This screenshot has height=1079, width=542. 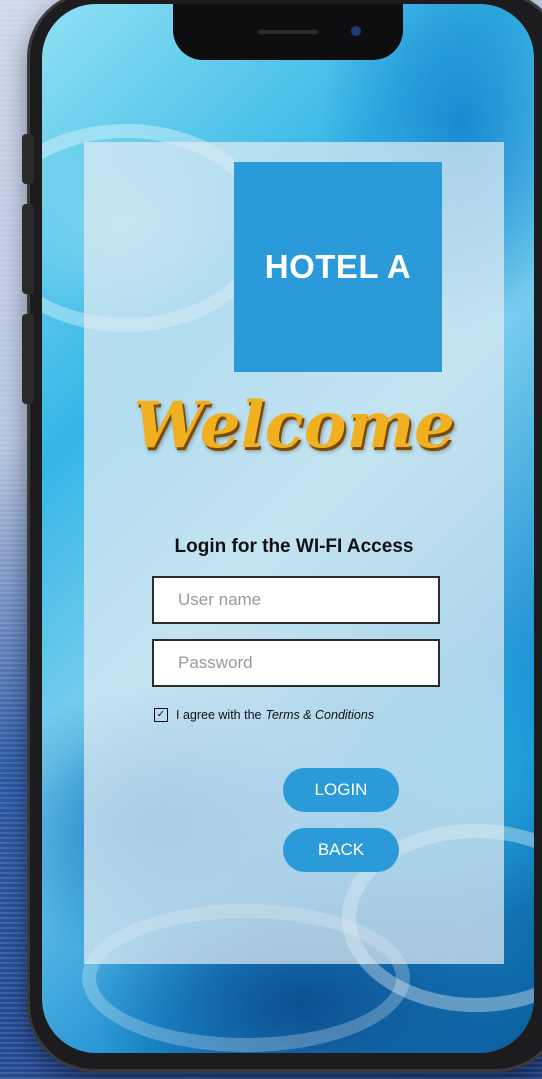 I want to click on volume-down-button, so click(x=28, y=359).